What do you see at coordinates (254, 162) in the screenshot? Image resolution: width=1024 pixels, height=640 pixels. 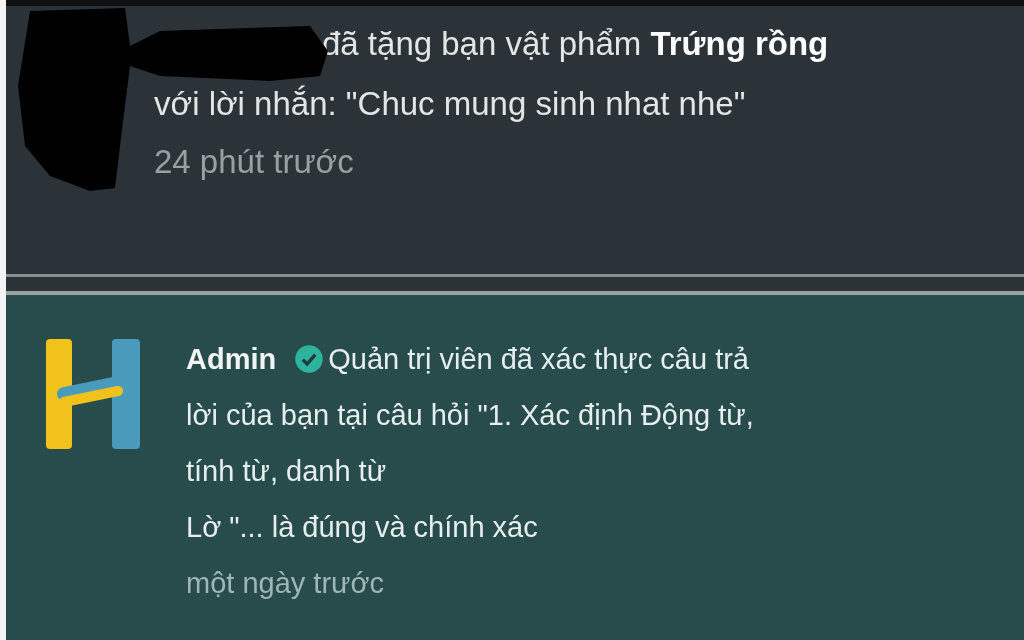 I see `timestamp: 24 phút trước` at bounding box center [254, 162].